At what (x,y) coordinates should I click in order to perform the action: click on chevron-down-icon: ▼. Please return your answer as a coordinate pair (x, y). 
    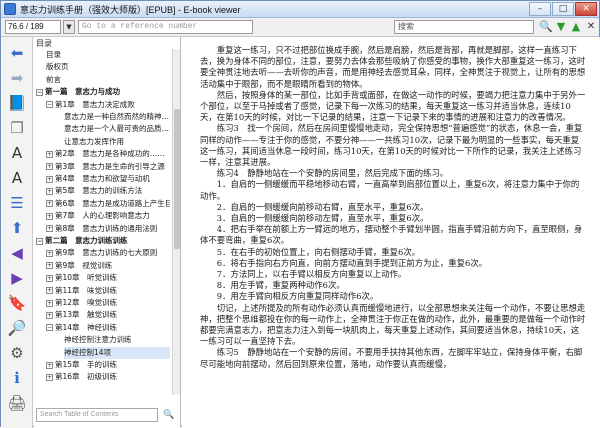
    Looking at the image, I should click on (69, 27).